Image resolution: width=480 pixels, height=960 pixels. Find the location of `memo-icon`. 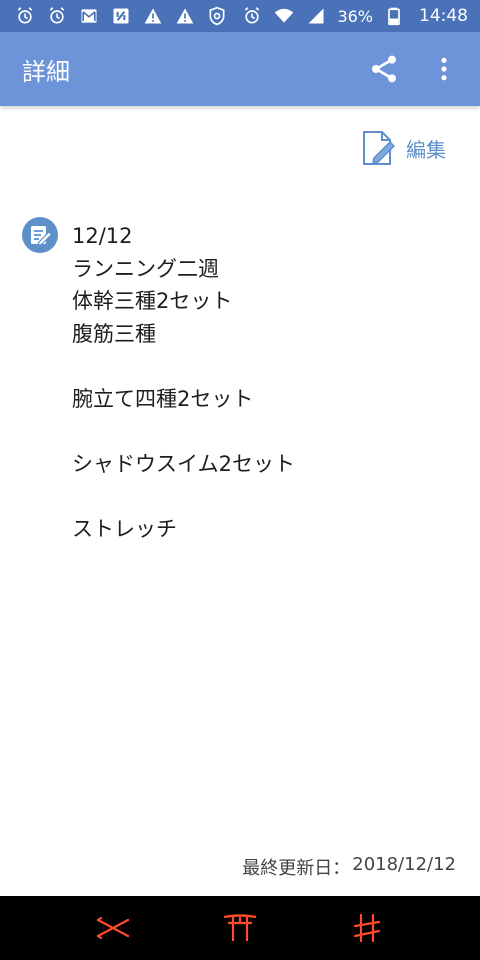

memo-icon is located at coordinates (40, 235).